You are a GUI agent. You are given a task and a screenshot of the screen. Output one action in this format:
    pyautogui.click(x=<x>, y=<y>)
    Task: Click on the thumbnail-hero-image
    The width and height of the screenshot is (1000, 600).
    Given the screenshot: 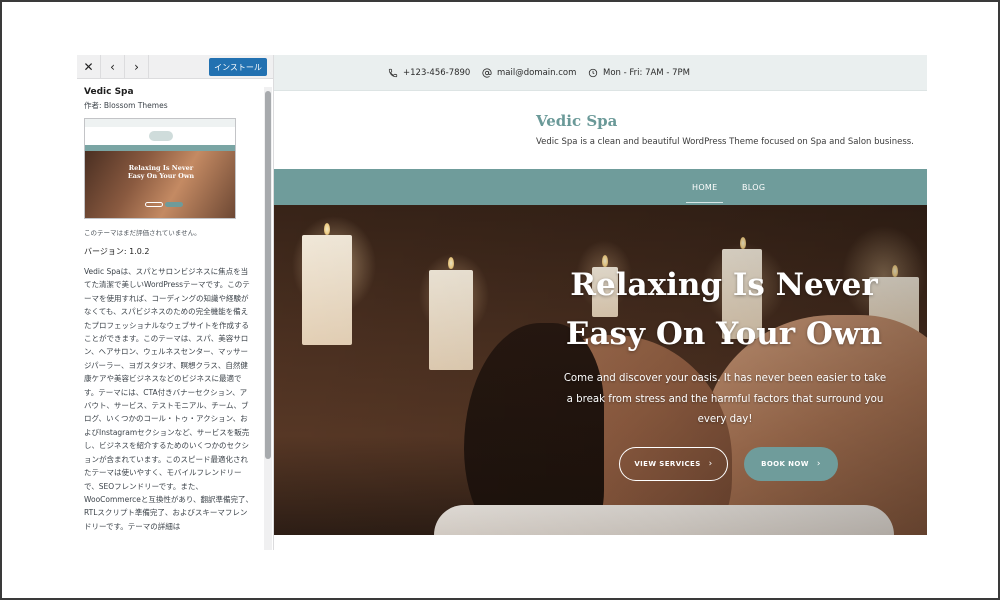 What is the action you would take?
    pyautogui.click(x=160, y=184)
    